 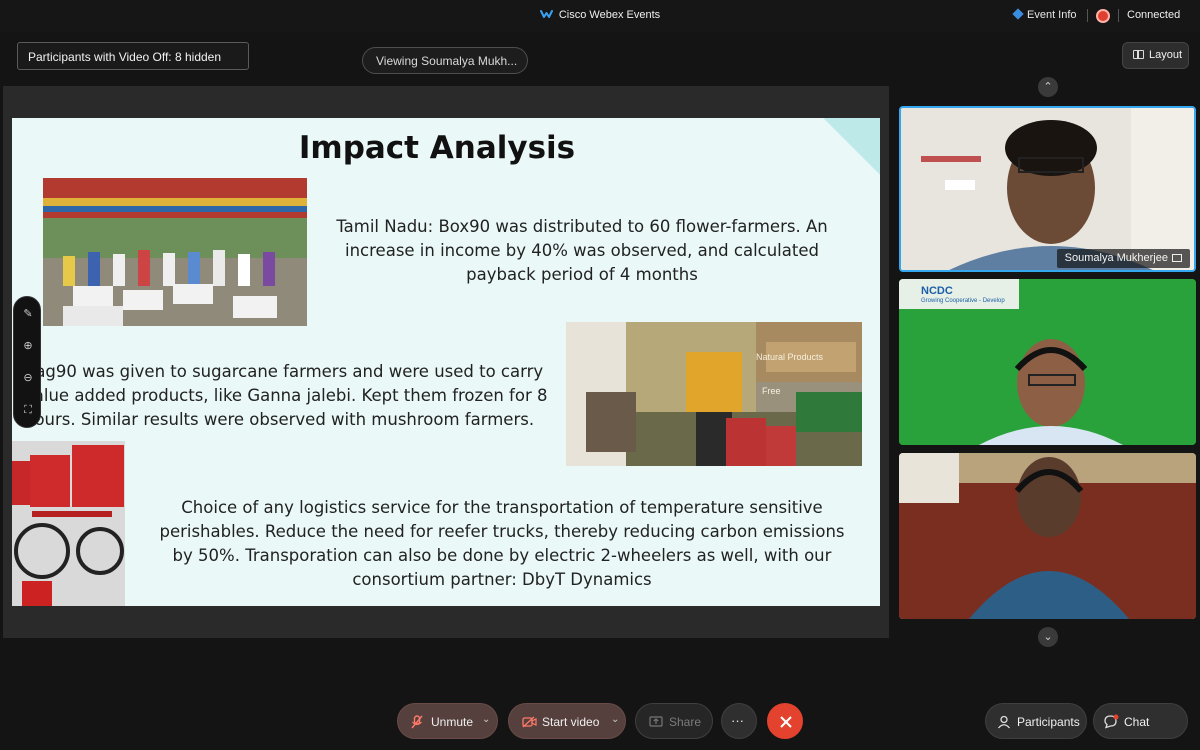 I want to click on farmers-photo, so click(x=175, y=252).